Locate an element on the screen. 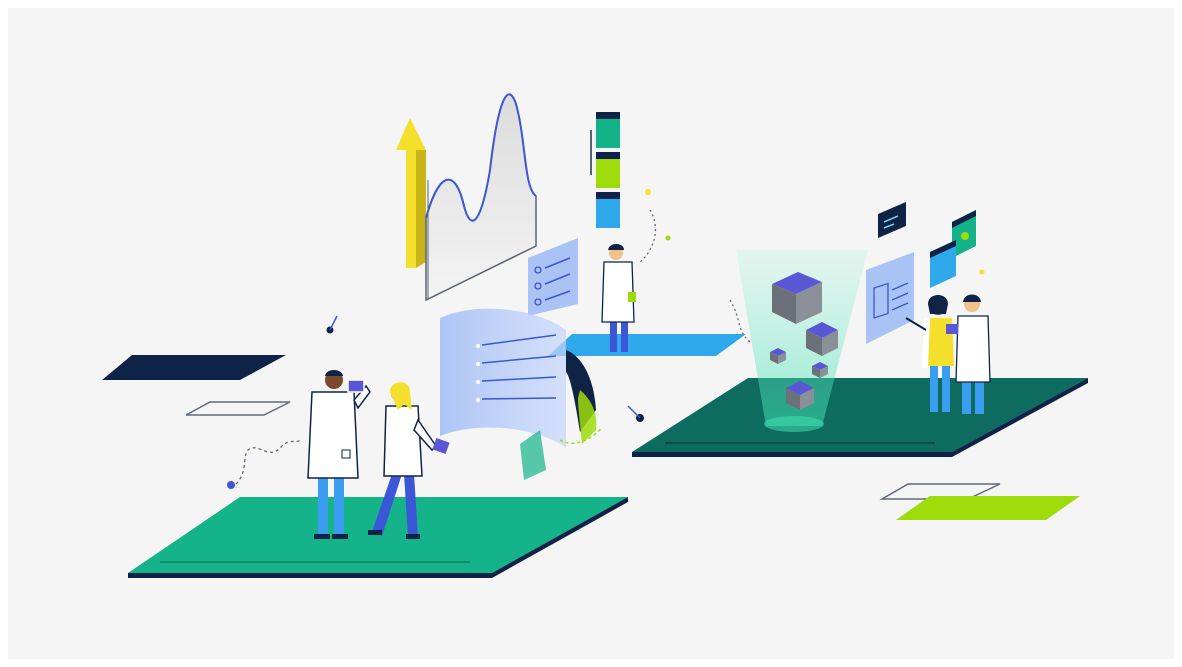 This screenshot has width=1182, height=667. right-platform is located at coordinates (860, 417).